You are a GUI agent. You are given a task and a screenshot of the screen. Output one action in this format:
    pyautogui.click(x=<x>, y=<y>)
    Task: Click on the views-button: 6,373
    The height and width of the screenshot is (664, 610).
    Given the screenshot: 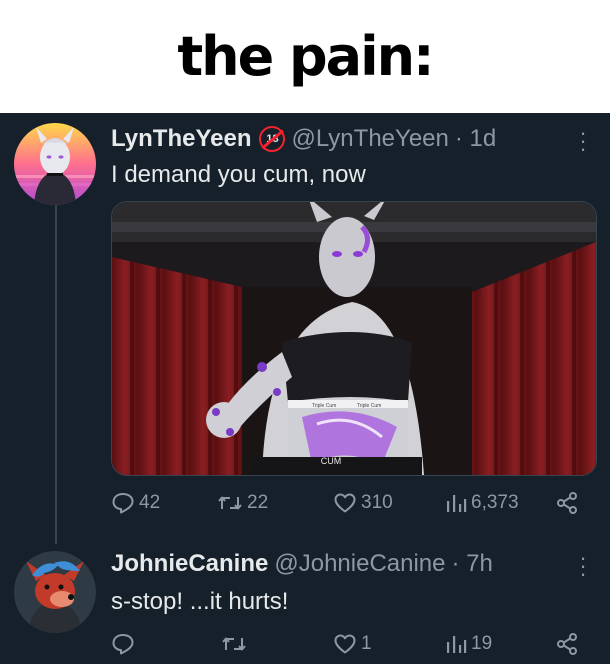 What is the action you would take?
    pyautogui.click(x=482, y=503)
    